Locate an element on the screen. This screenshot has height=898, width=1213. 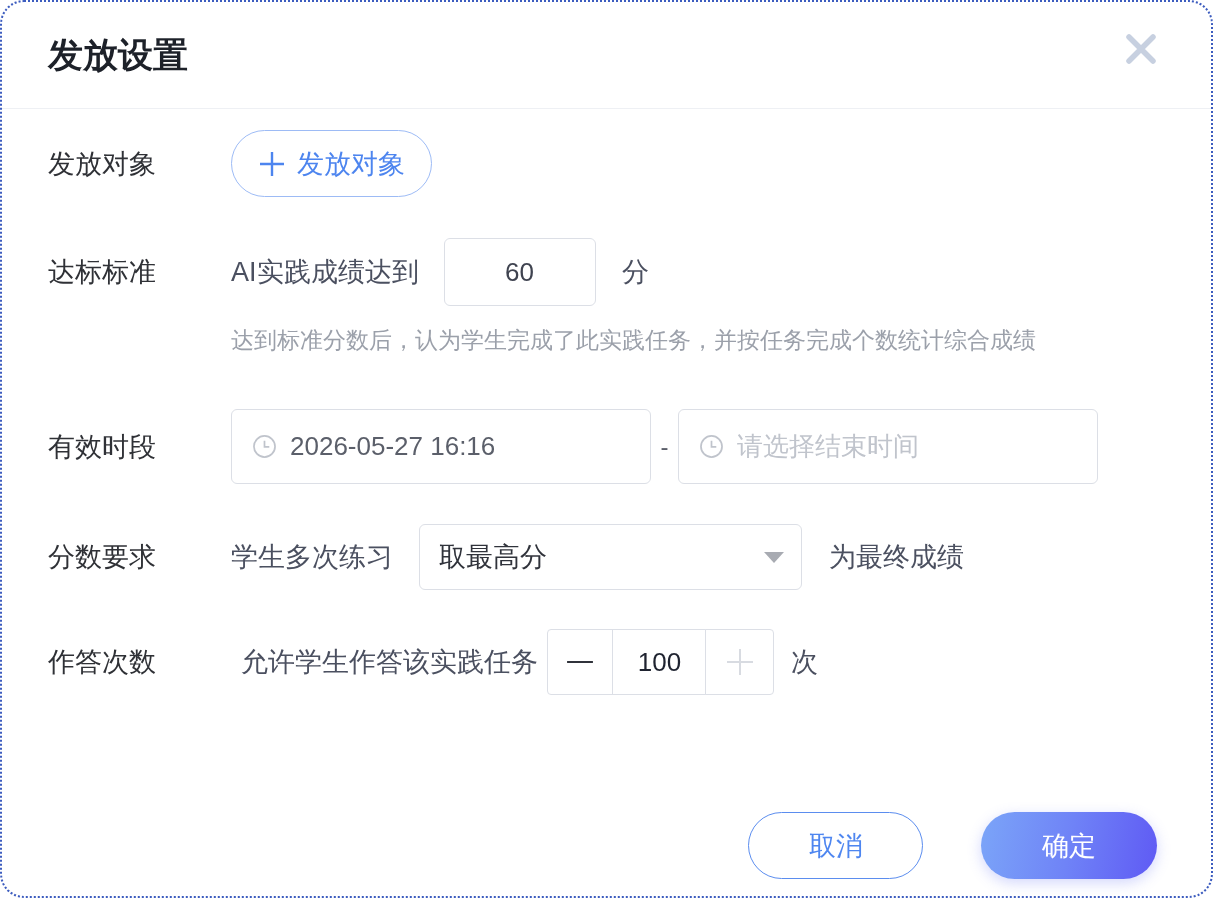
cancel-button: 取消 is located at coordinates (835, 845).